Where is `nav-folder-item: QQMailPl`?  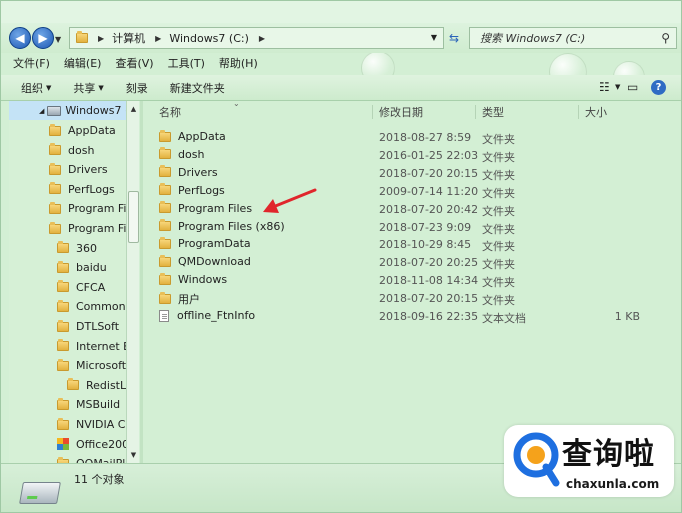
nav-folder-item: QQMailPl is located at coordinates (91, 458).